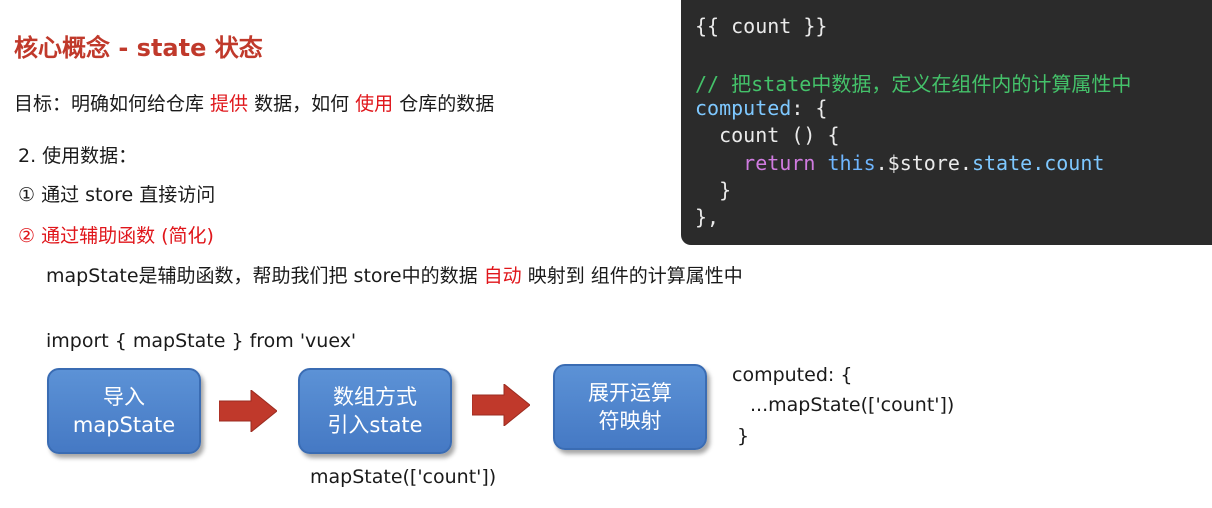 The width and height of the screenshot is (1212, 508). I want to click on code-computed-keyword: computed, so click(743, 108).